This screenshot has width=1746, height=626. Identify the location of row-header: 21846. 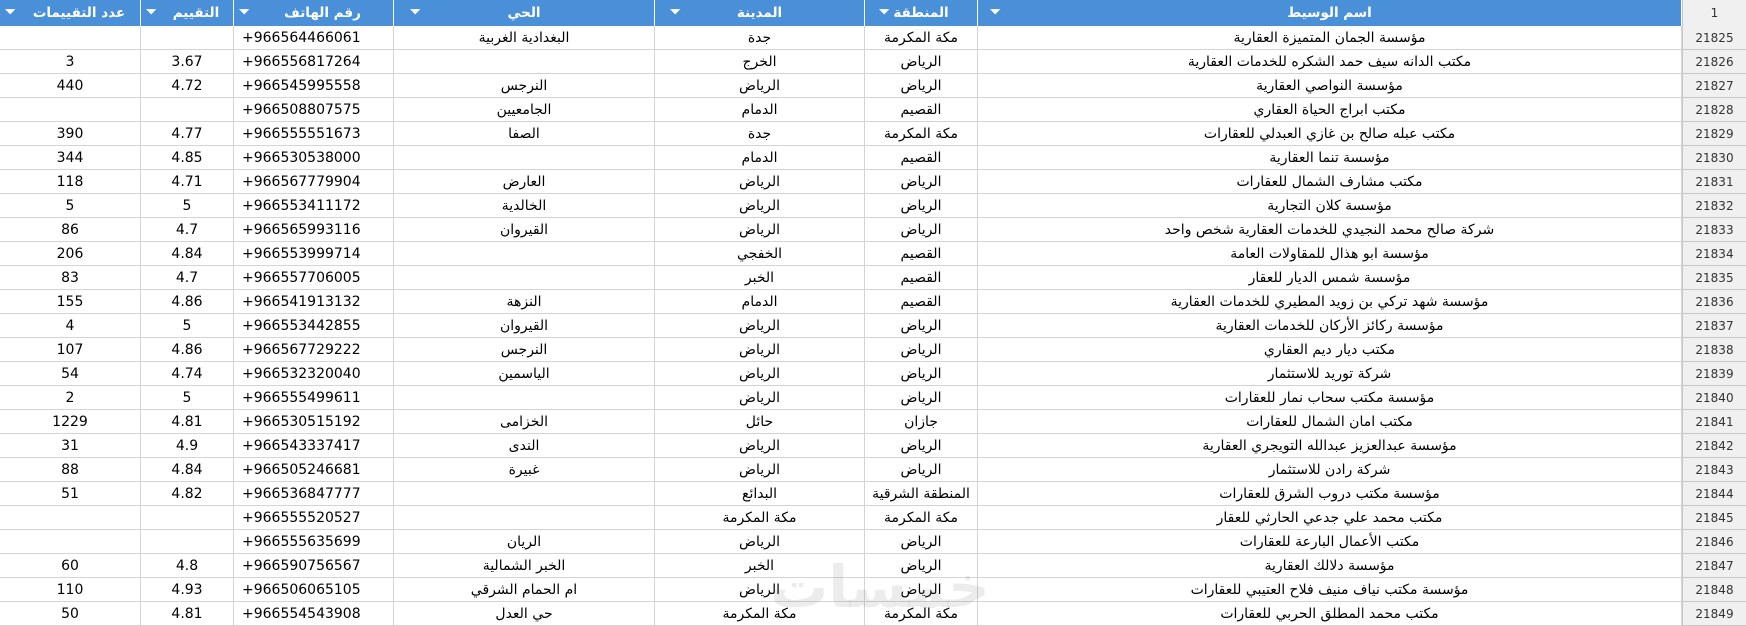
(1714, 542).